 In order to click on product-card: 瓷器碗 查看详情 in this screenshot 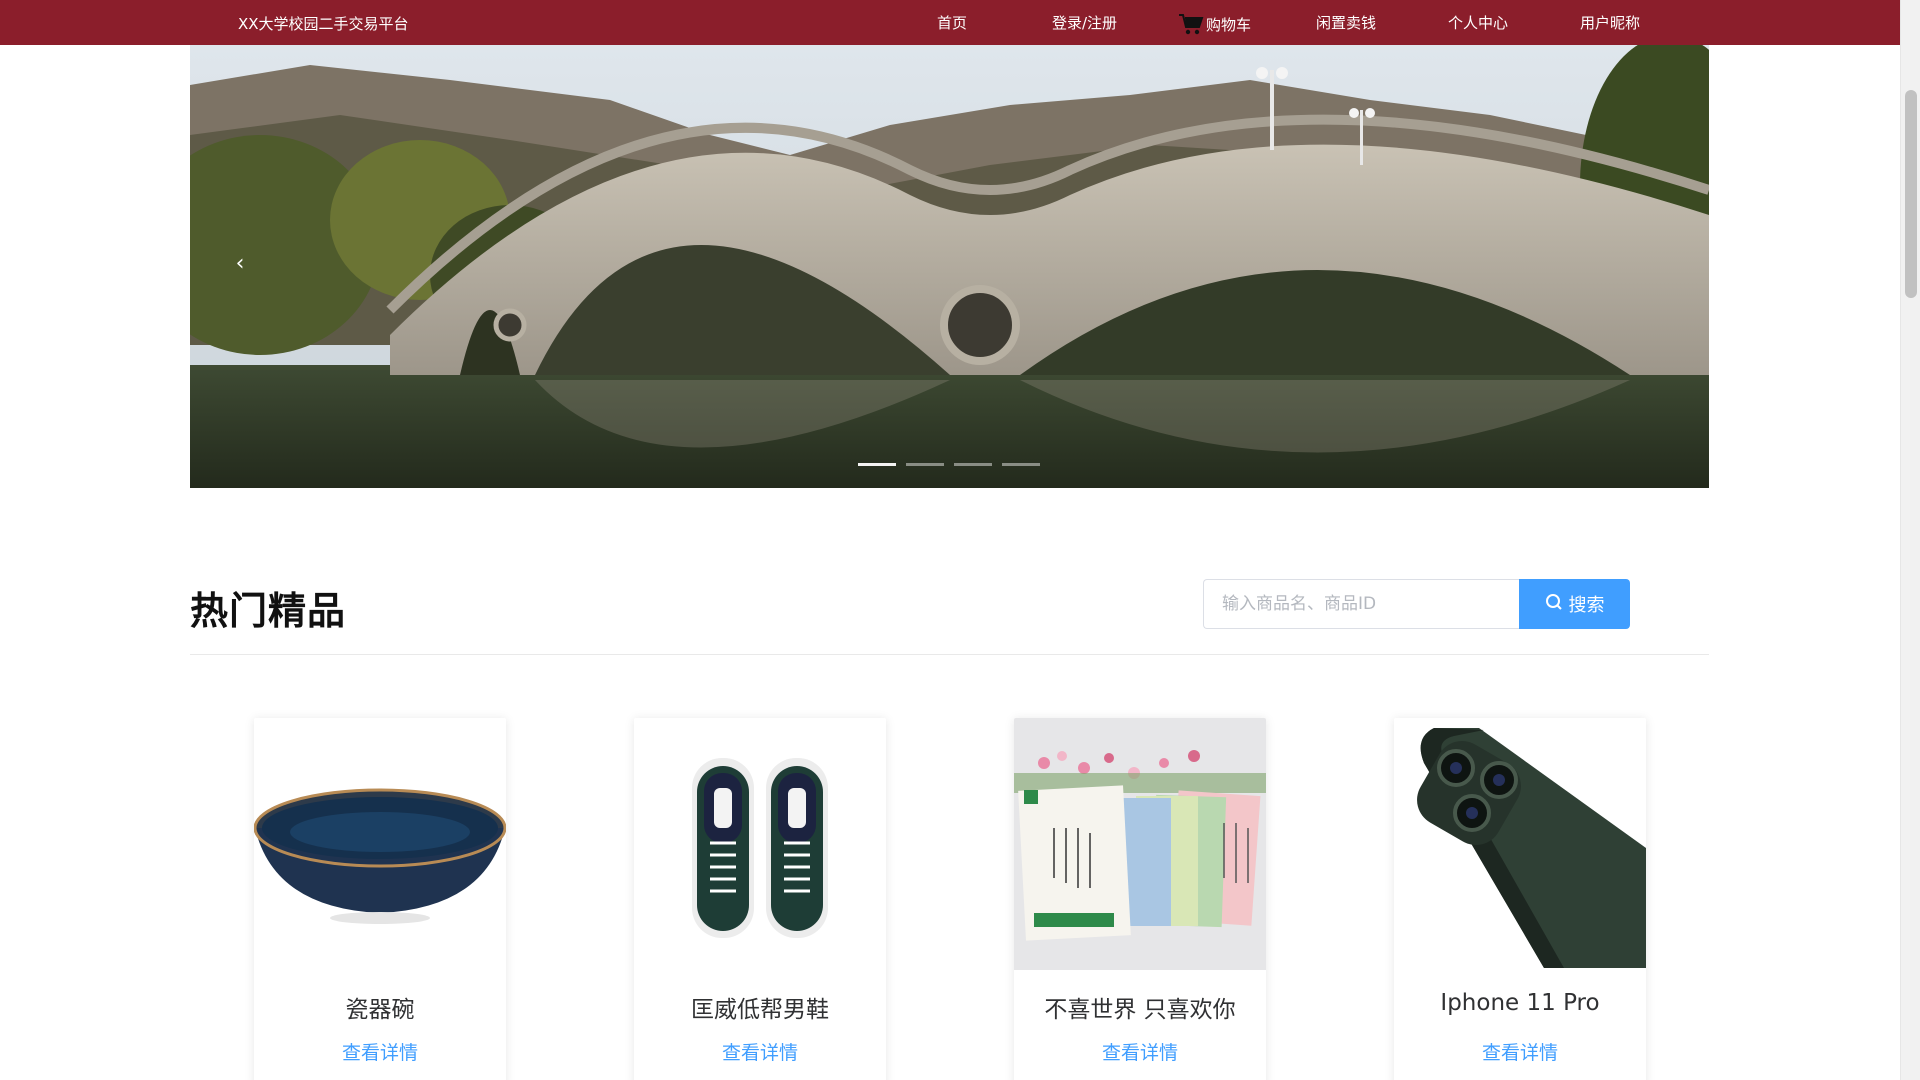, I will do `click(380, 899)`.